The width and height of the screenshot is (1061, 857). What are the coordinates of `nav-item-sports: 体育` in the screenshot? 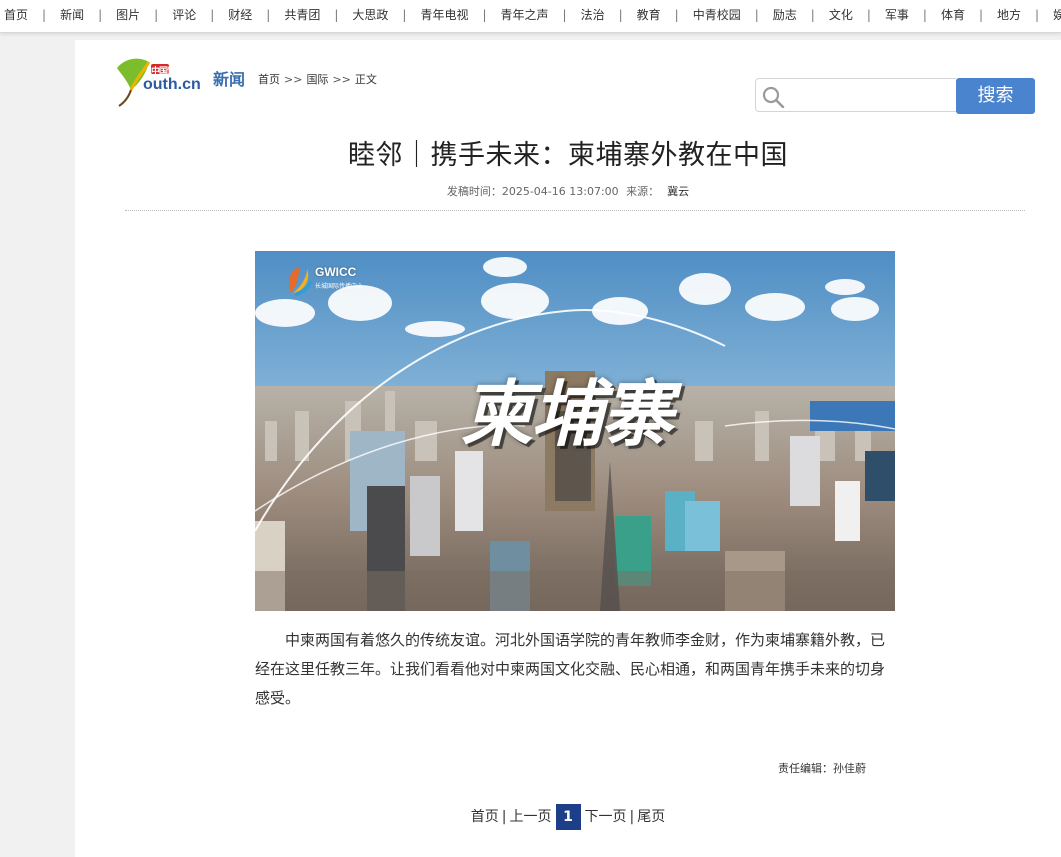 It's located at (953, 15).